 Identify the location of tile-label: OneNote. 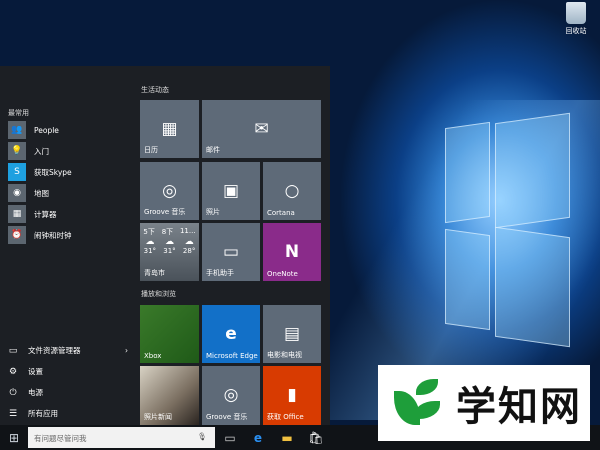
(282, 274).